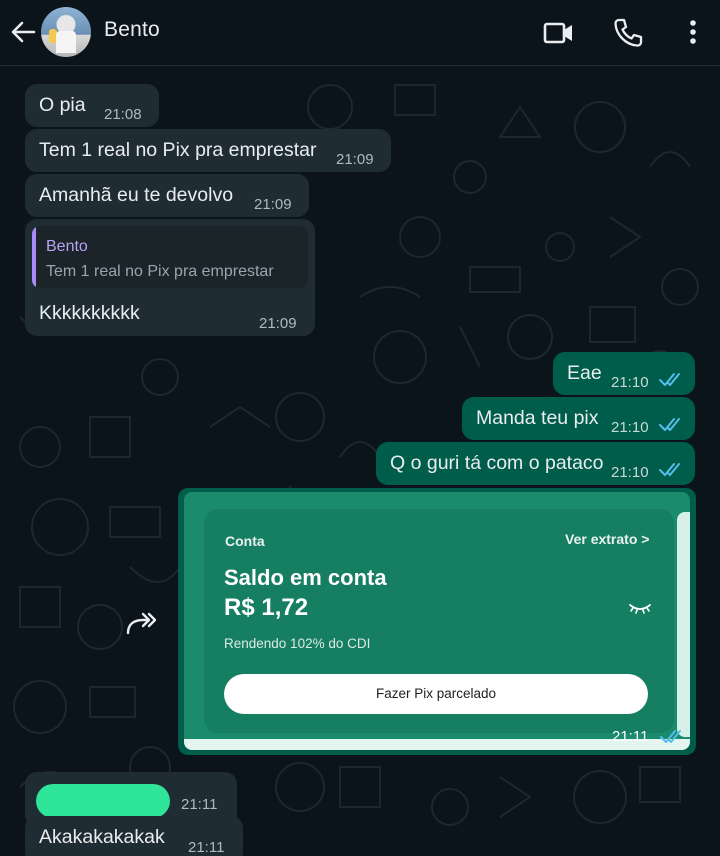 The height and width of the screenshot is (856, 720). I want to click on message-text: Eae, so click(584, 373).